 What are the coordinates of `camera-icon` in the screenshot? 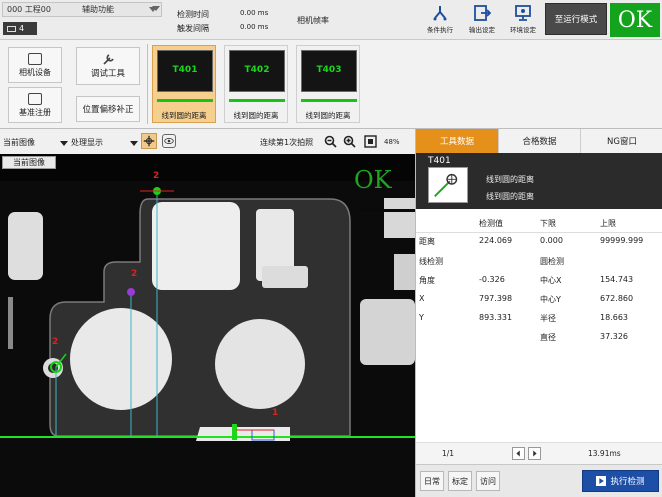 It's located at (35, 58).